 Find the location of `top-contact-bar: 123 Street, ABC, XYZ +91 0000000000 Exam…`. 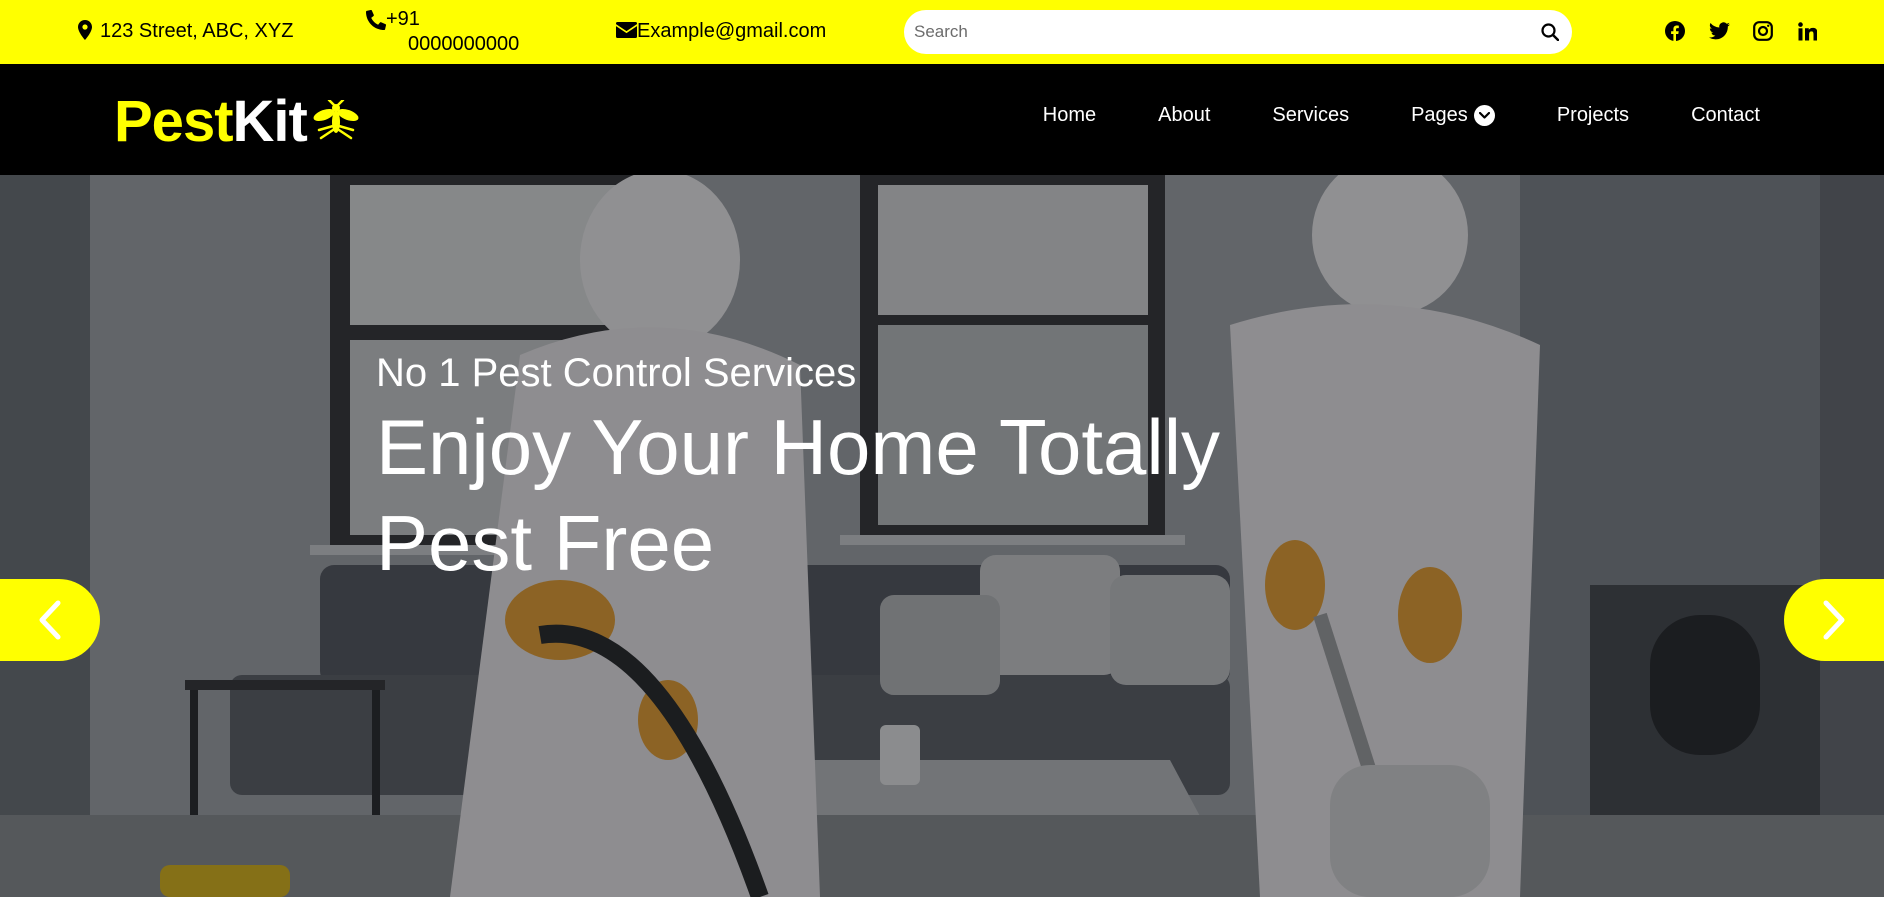

top-contact-bar: 123 Street, ABC, XYZ +91 0000000000 Exam… is located at coordinates (942, 32).